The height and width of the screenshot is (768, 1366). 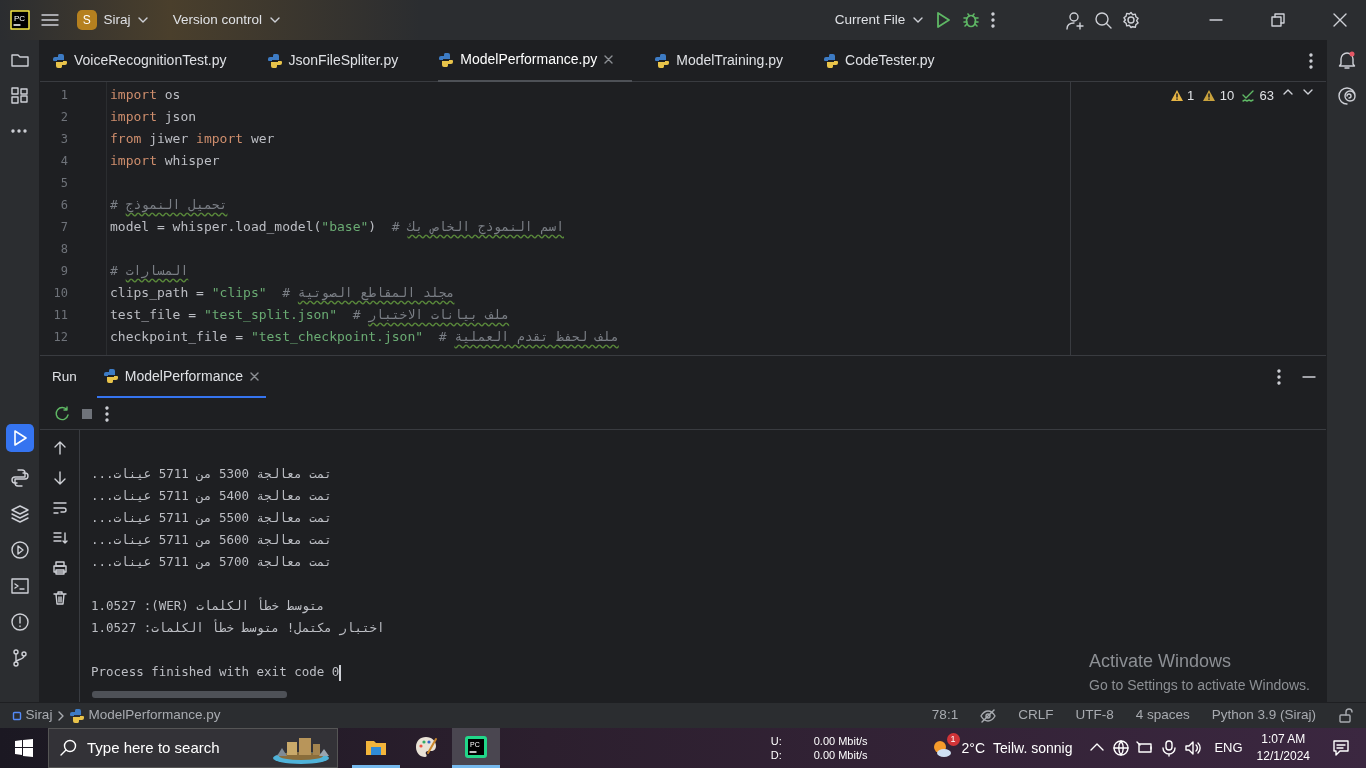 I want to click on status-item: Python 3.9 (Siraj), so click(x=1263, y=715).